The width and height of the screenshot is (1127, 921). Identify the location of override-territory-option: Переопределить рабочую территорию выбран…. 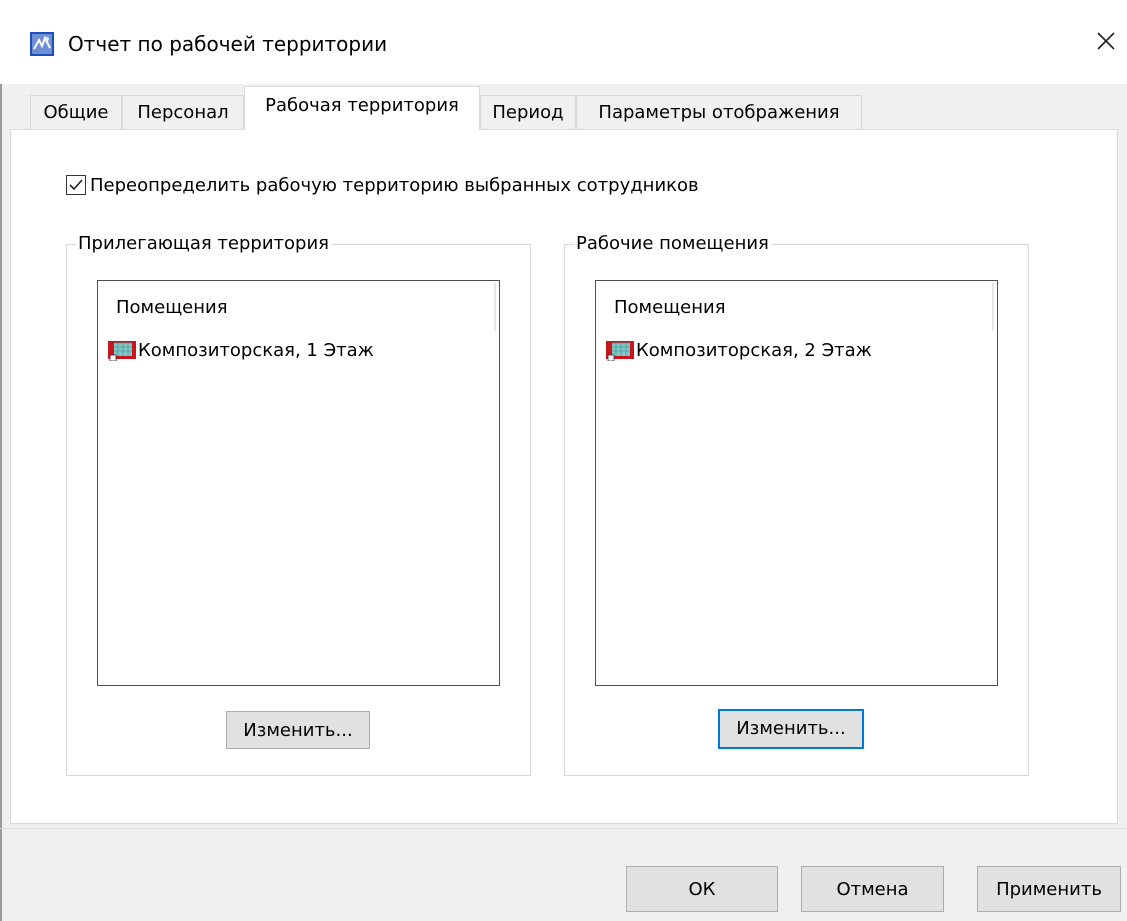
(382, 185).